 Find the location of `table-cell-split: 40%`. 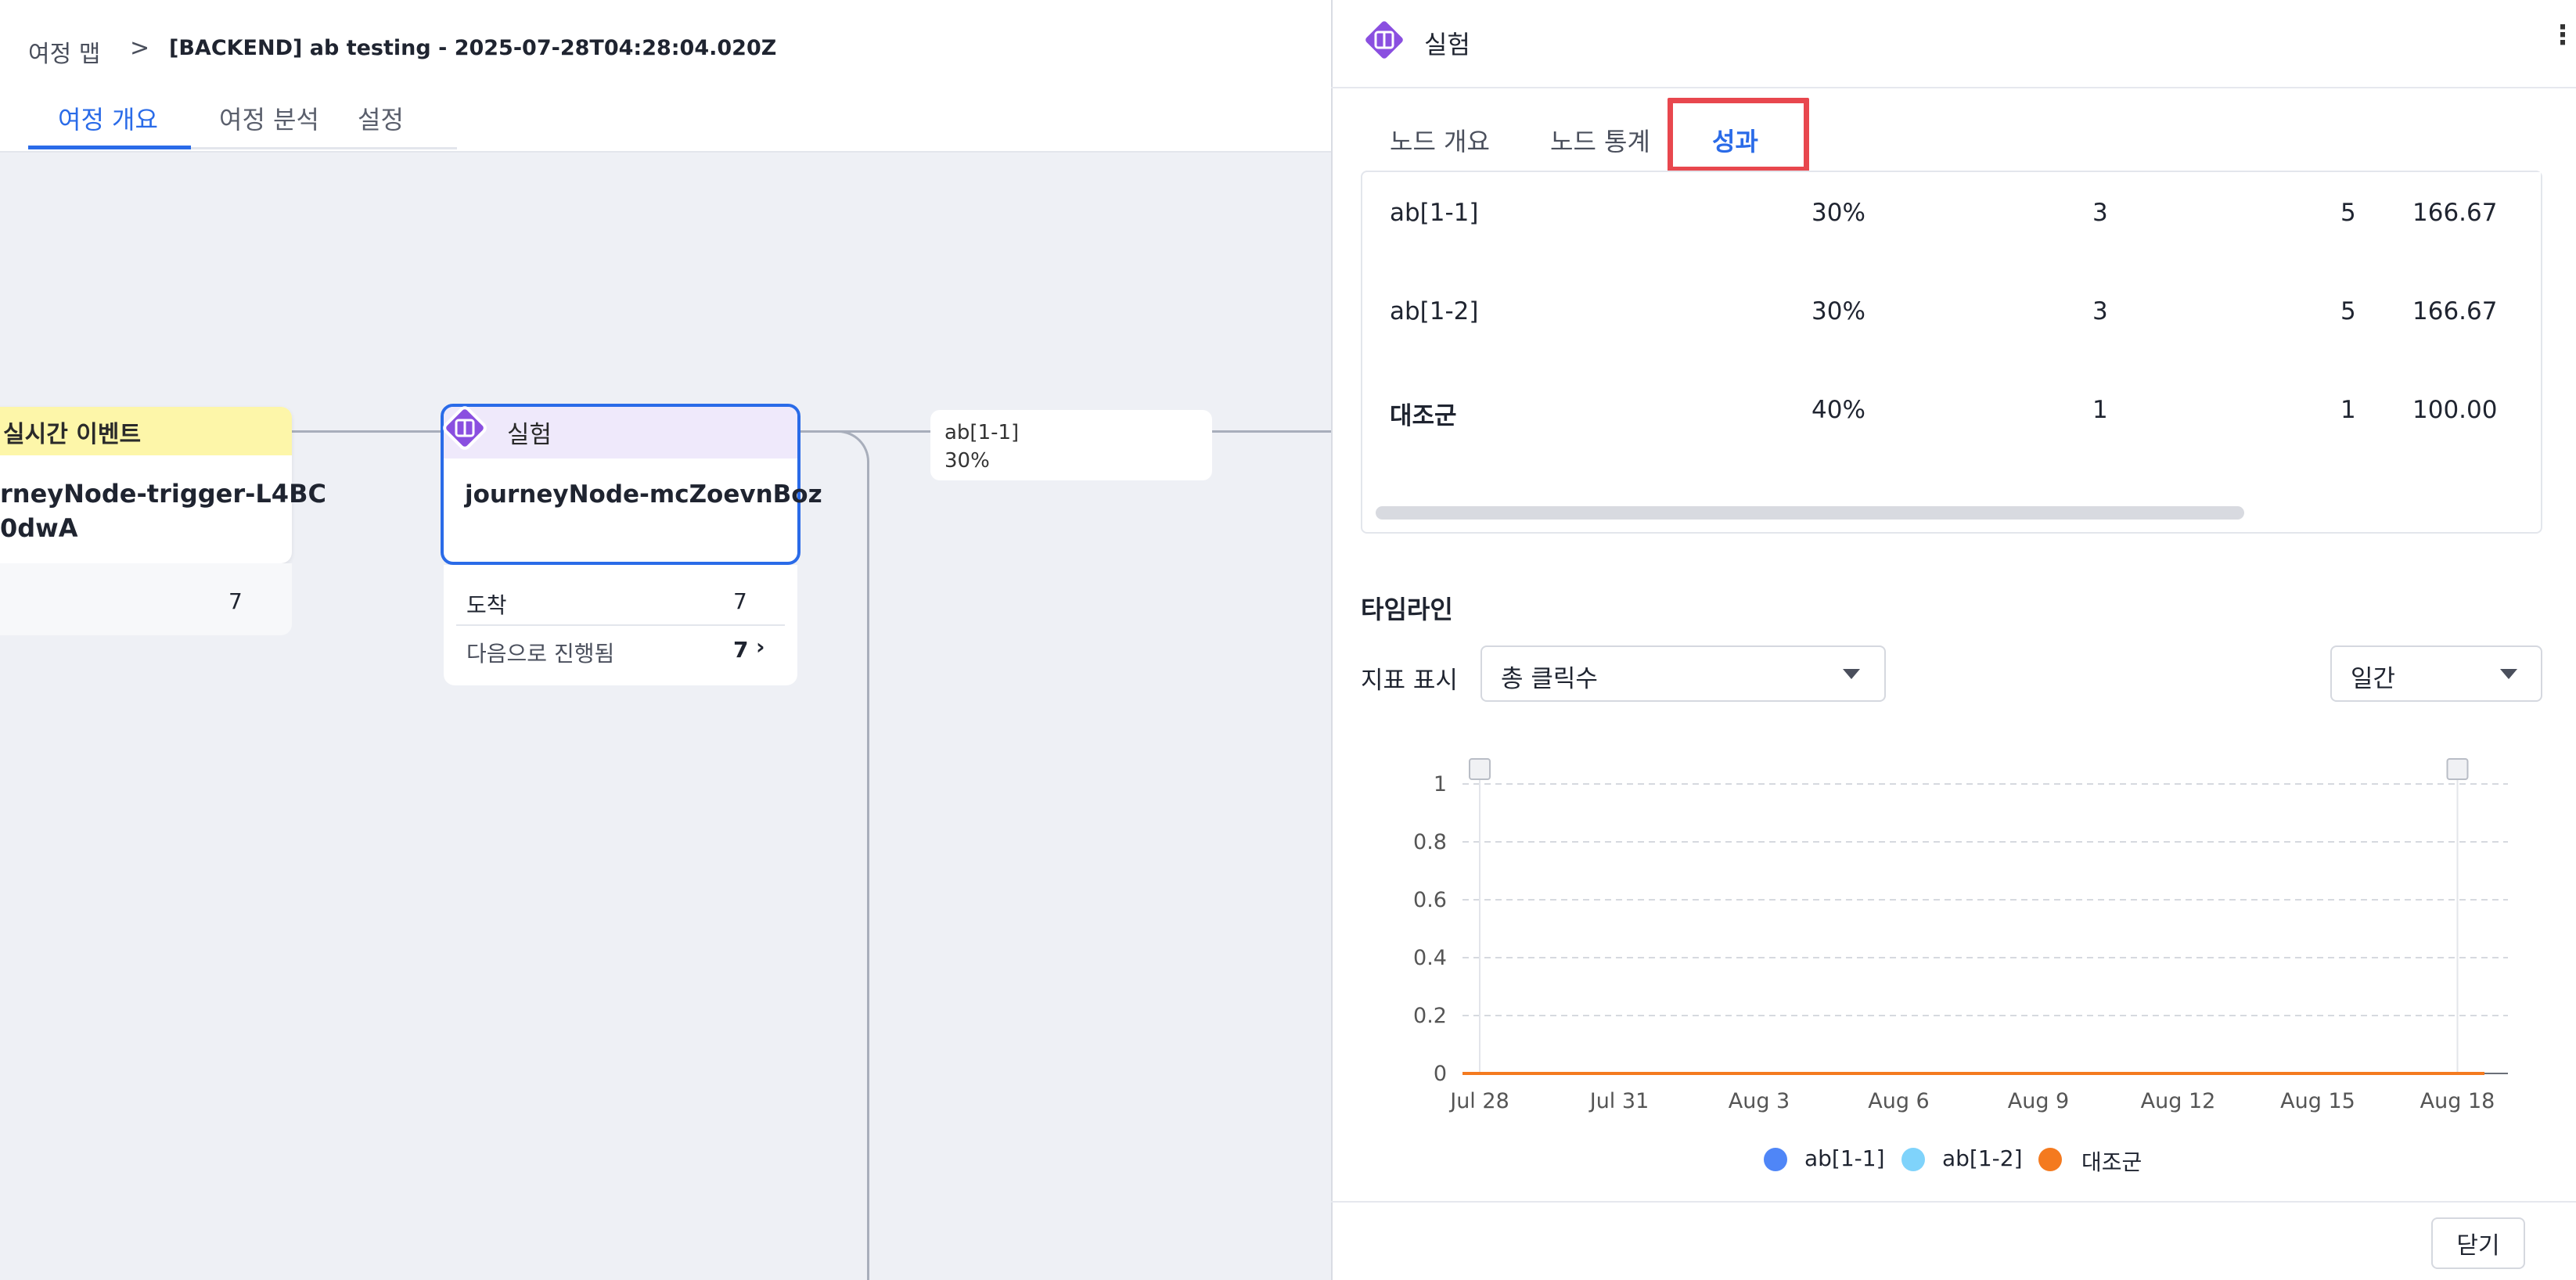

table-cell-split: 40% is located at coordinates (1838, 410).